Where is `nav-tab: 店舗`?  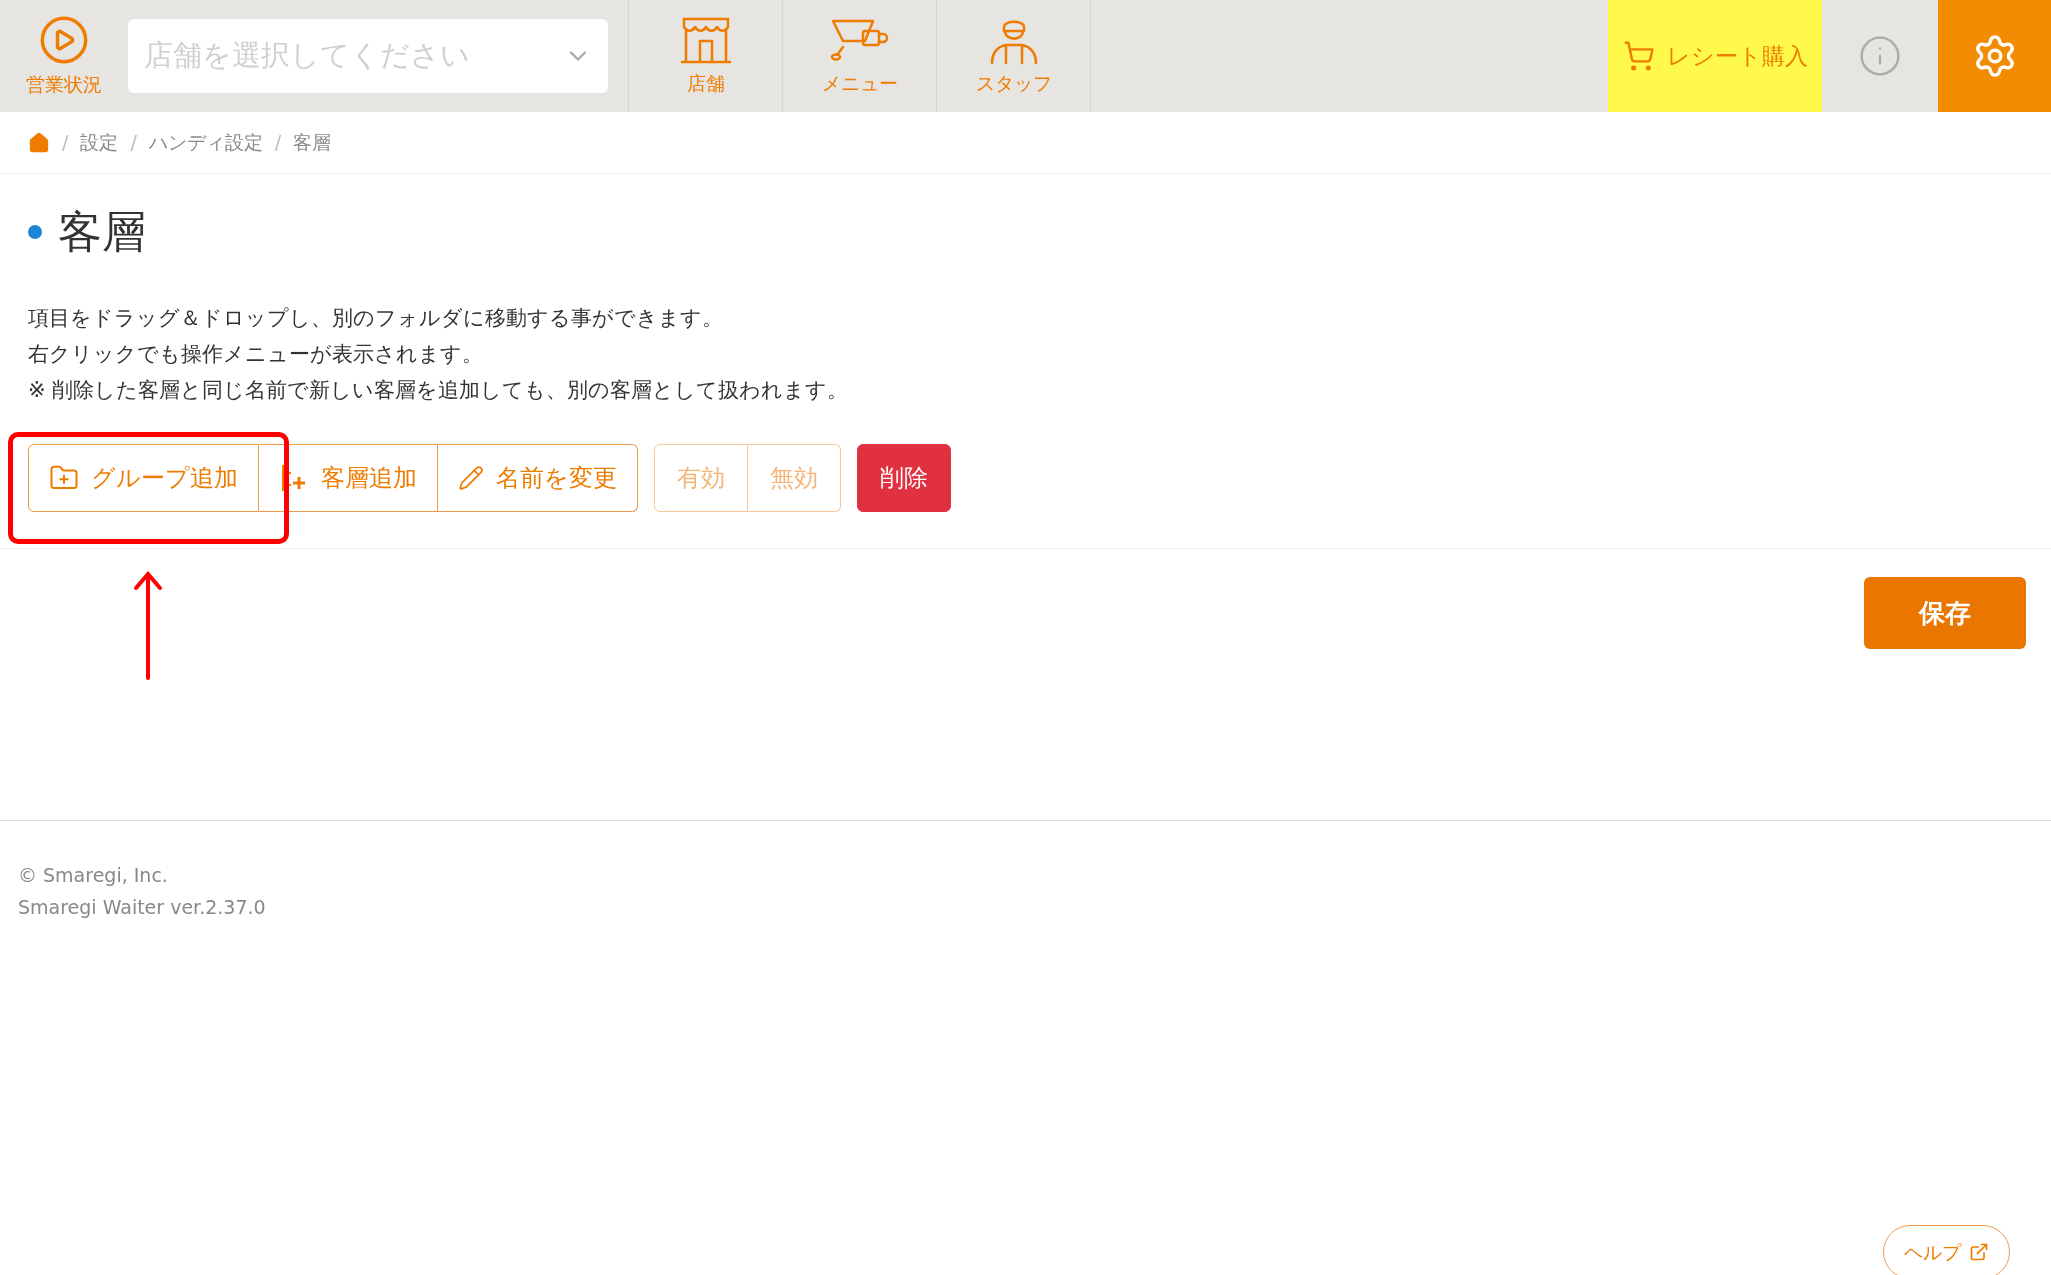
nav-tab: 店舗 is located at coordinates (705, 56).